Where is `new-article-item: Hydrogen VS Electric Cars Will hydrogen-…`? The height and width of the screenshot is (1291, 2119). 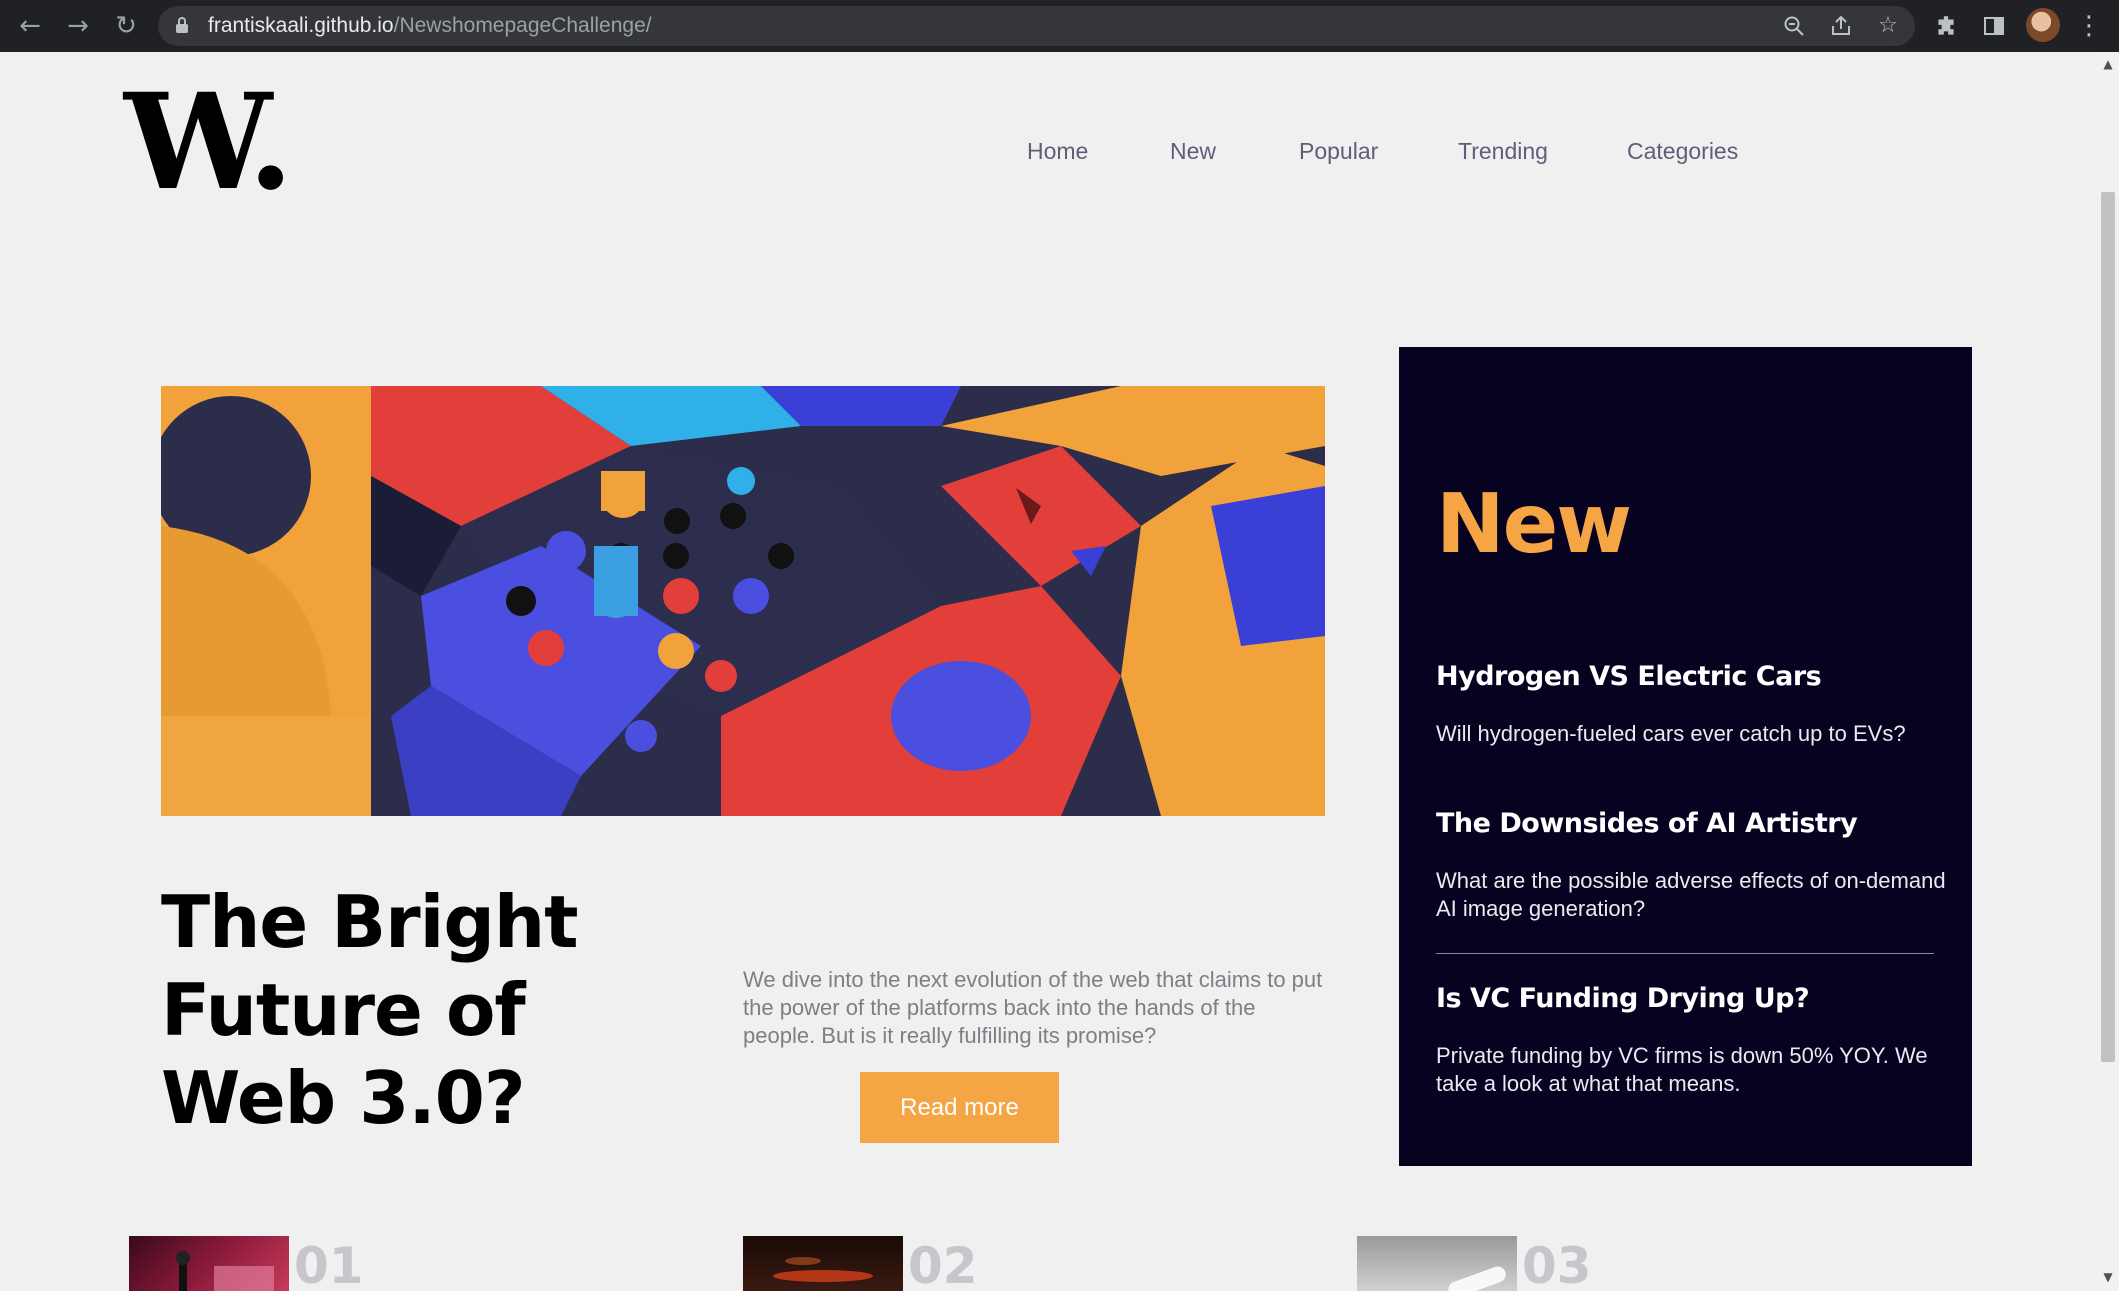
new-article-item: Hydrogen VS Electric Cars Will hydrogen-… is located at coordinates (1691, 704).